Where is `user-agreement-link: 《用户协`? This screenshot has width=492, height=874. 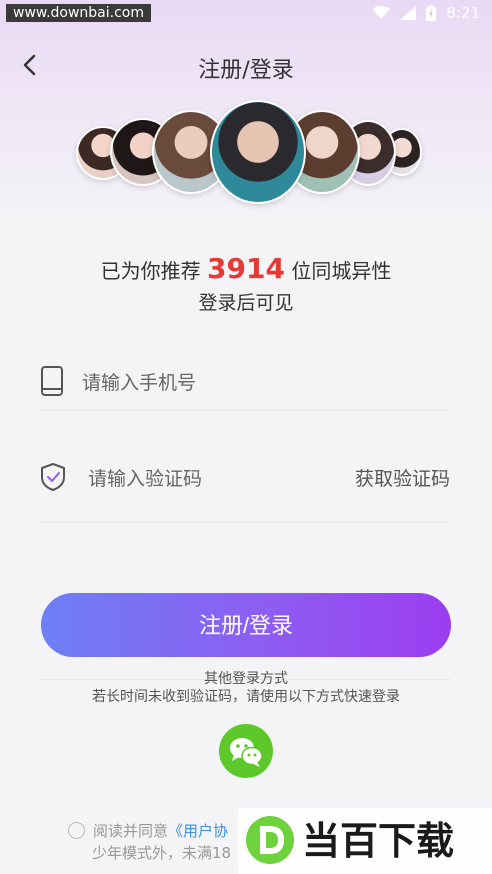
user-agreement-link: 《用户协 is located at coordinates (198, 831).